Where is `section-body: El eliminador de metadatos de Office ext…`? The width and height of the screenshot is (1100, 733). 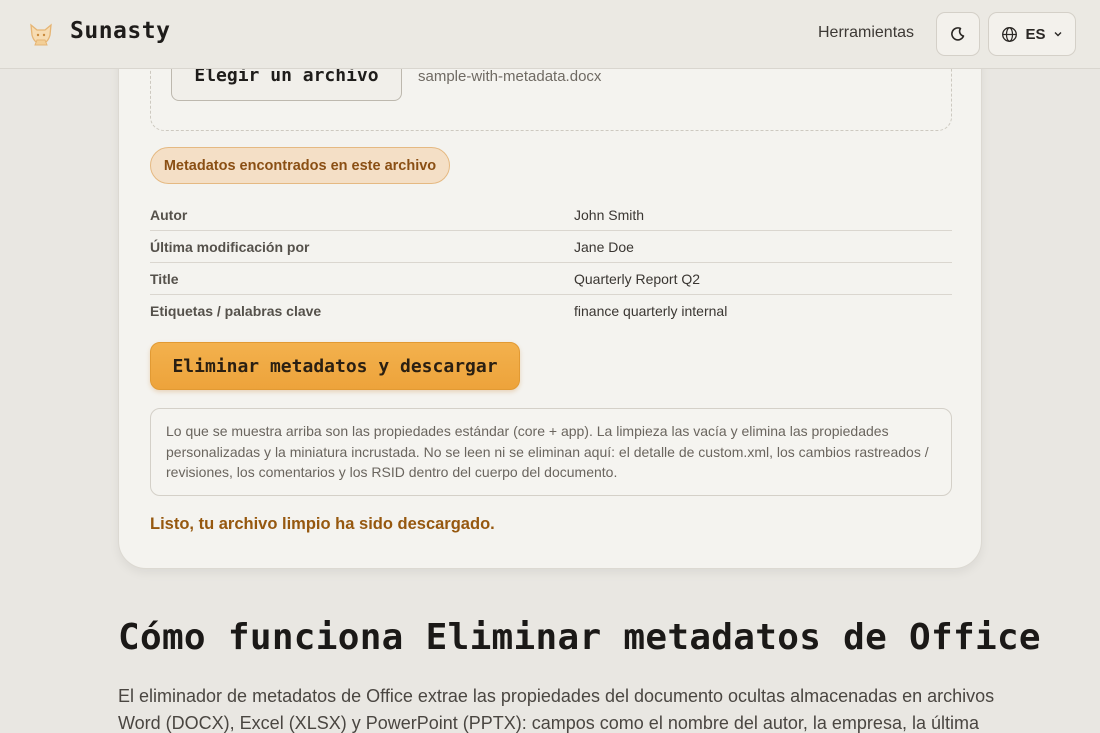 section-body: El eliminador de metadatos de Office ext… is located at coordinates (556, 709).